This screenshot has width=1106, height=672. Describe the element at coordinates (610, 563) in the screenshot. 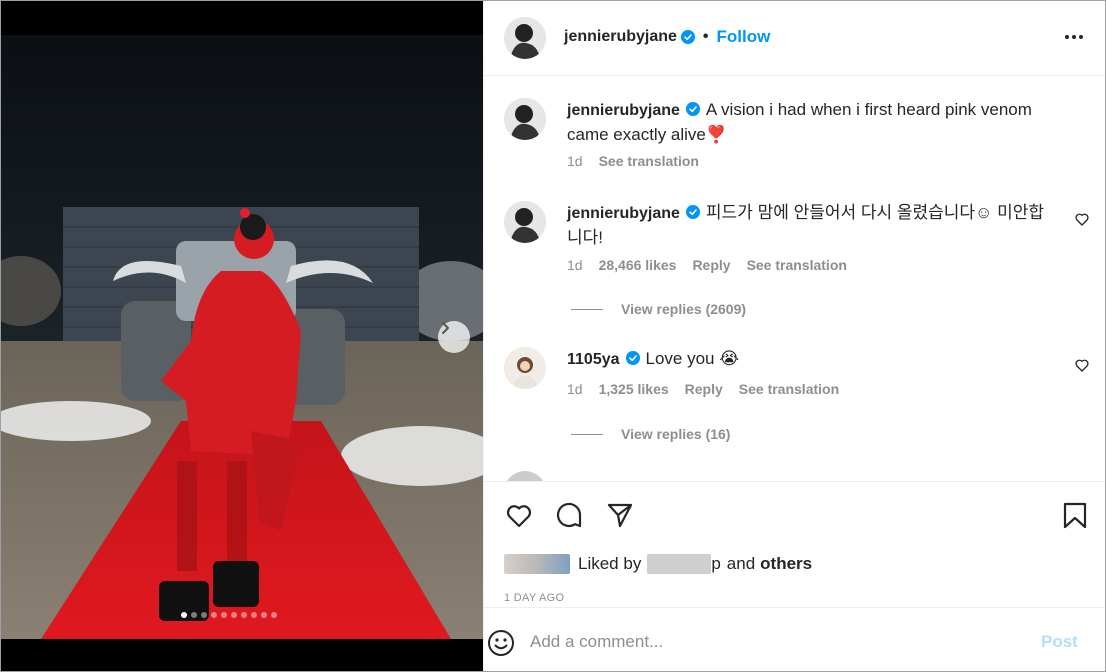

I see `liked-by-prefix: Liked by` at that location.